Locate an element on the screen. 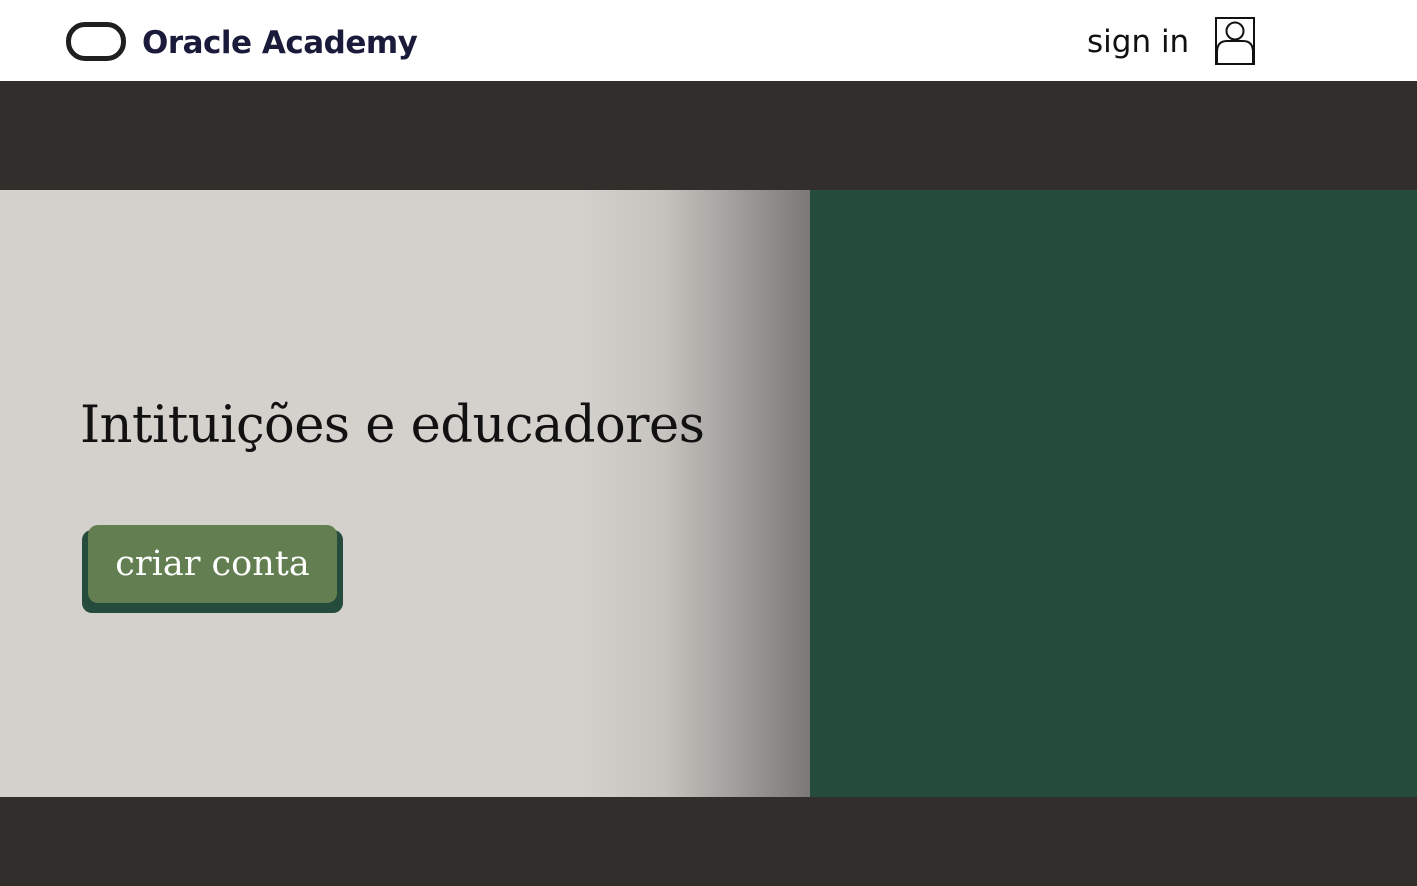 The width and height of the screenshot is (1417, 886). user-icon is located at coordinates (1235, 41).